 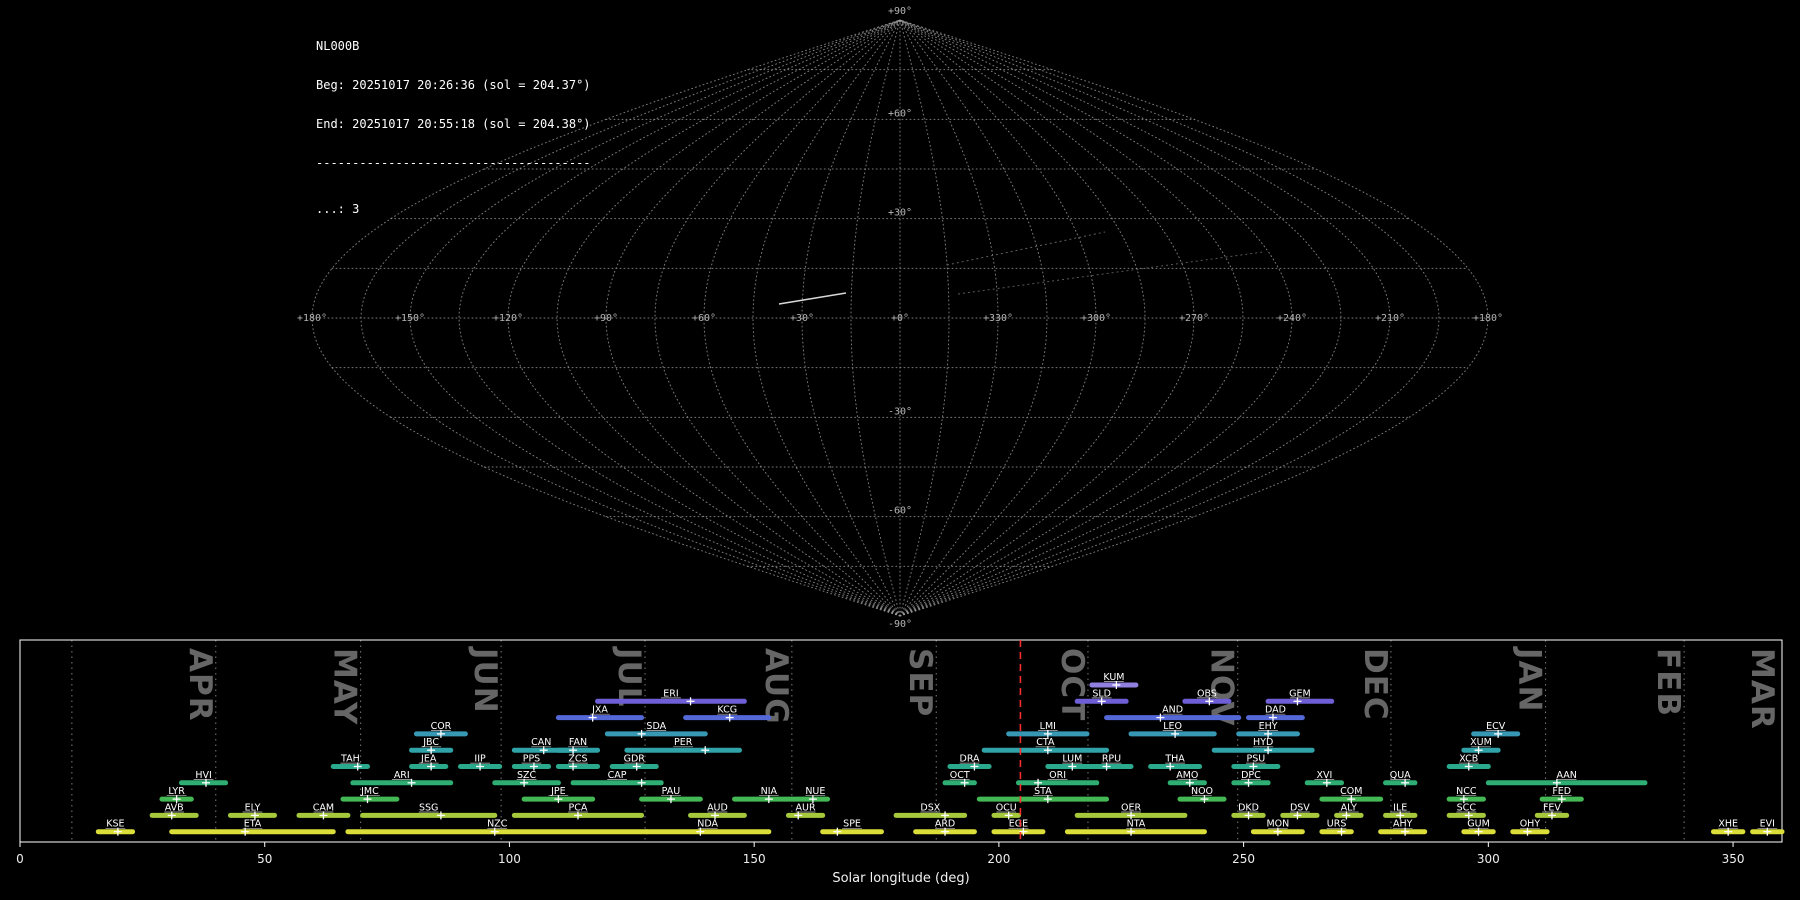 What do you see at coordinates (635, 759) in the screenshot?
I see `shower-label-GDR: GDR` at bounding box center [635, 759].